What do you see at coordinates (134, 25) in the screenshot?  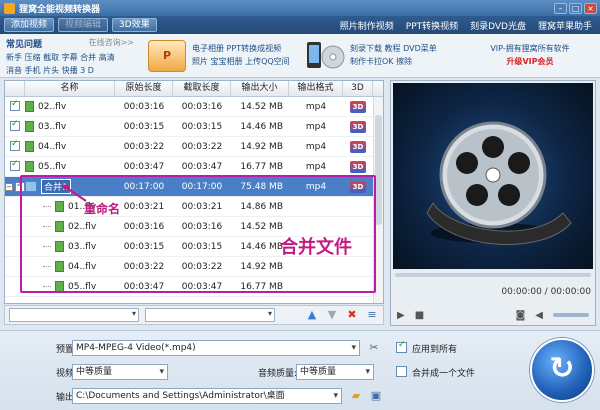 I see `3d-effect-tab: 3D效果` at bounding box center [134, 25].